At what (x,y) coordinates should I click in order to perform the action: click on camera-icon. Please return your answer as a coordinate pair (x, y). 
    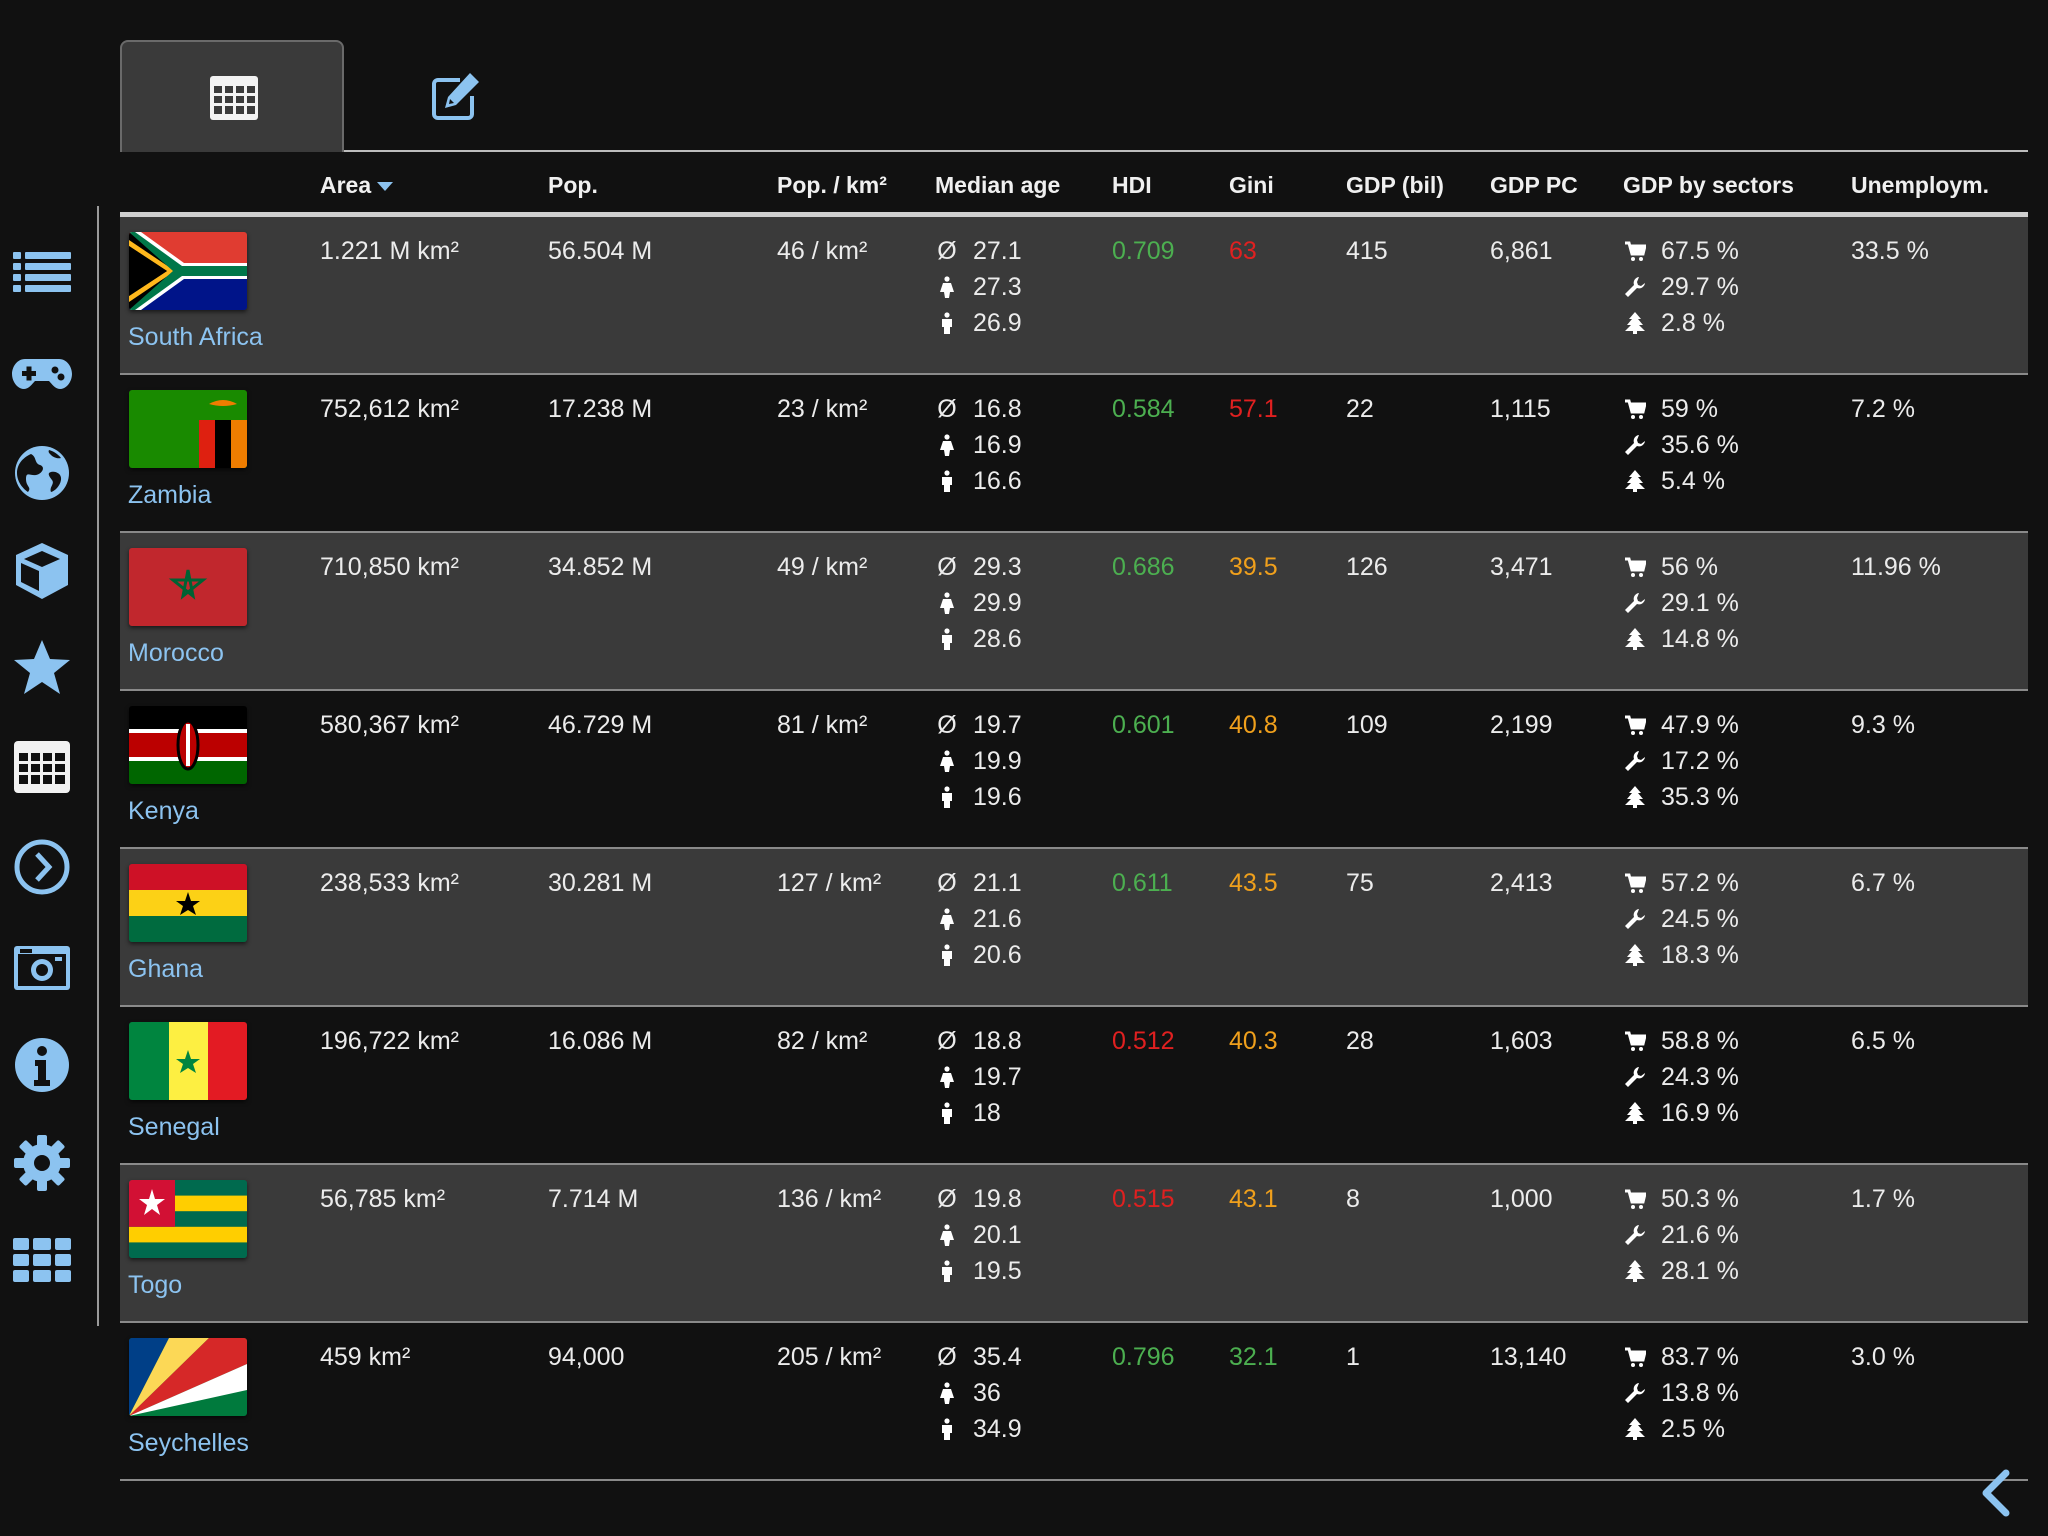
    Looking at the image, I should click on (42, 967).